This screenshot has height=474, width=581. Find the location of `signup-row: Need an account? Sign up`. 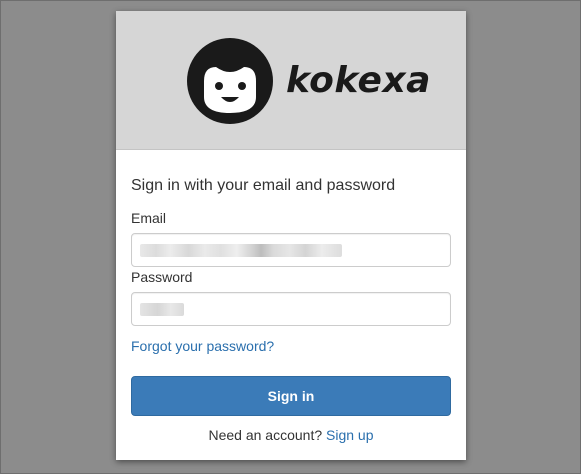

signup-row: Need an account? Sign up is located at coordinates (291, 435).